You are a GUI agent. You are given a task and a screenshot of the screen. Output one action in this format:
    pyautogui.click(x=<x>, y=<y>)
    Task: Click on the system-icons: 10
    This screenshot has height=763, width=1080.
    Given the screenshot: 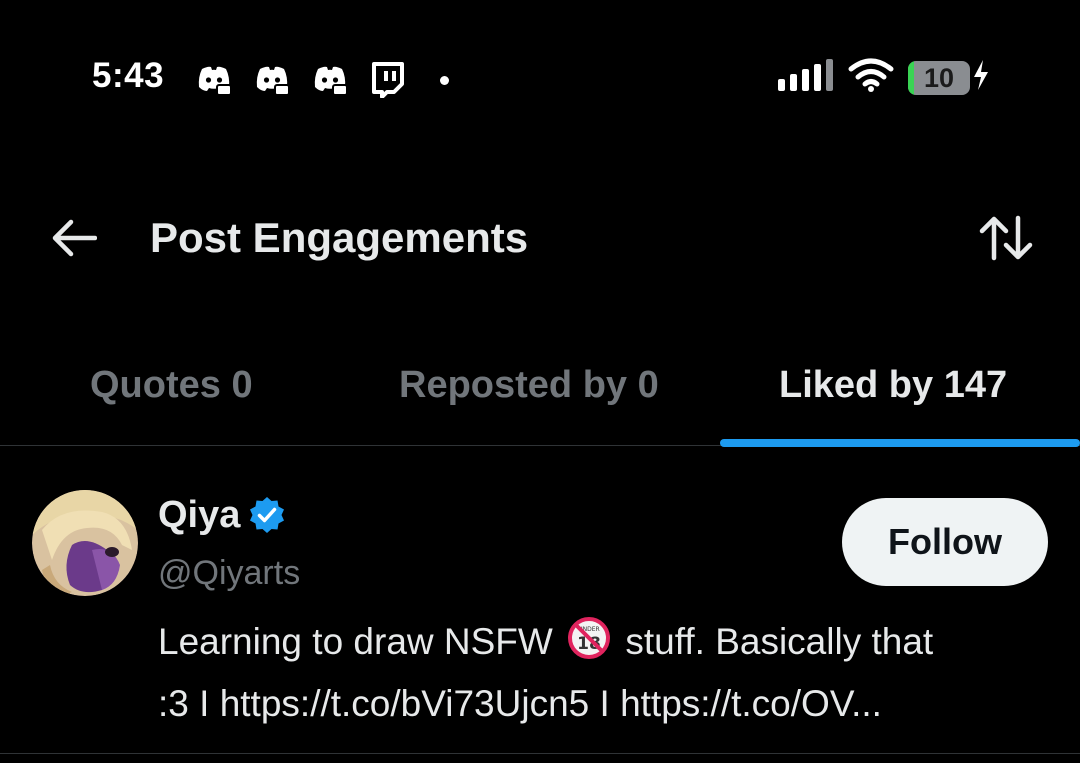 What is the action you would take?
    pyautogui.click(x=884, y=77)
    